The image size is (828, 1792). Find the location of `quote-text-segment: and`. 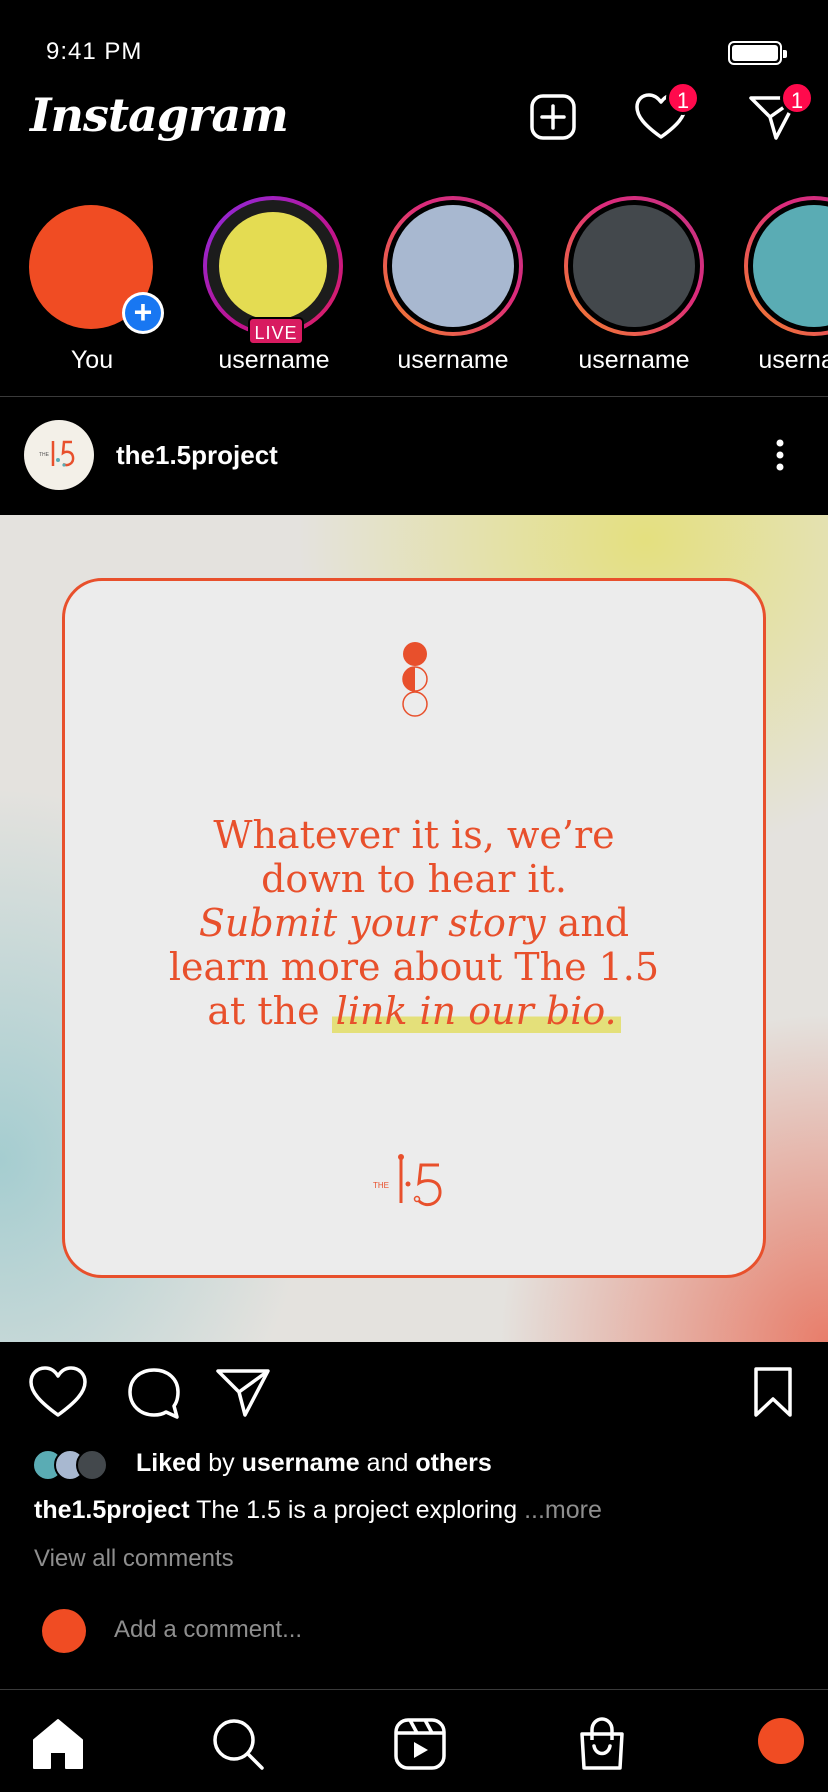

quote-text-segment: and is located at coordinates (587, 923).